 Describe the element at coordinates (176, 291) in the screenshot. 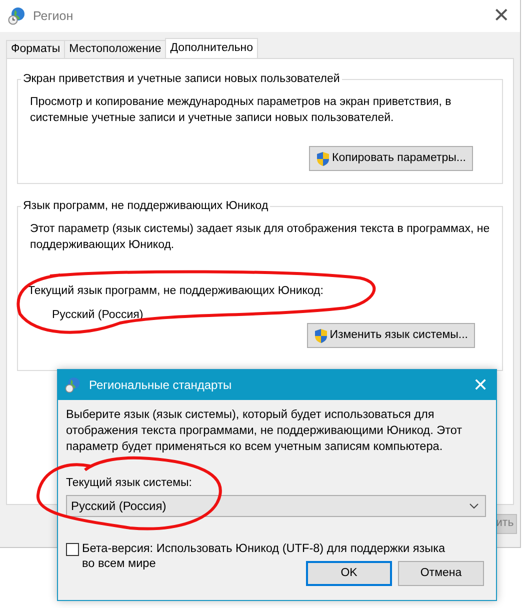

I see `current-language-label: Текущий язык программ, не поддерживающих Юникод:` at that location.